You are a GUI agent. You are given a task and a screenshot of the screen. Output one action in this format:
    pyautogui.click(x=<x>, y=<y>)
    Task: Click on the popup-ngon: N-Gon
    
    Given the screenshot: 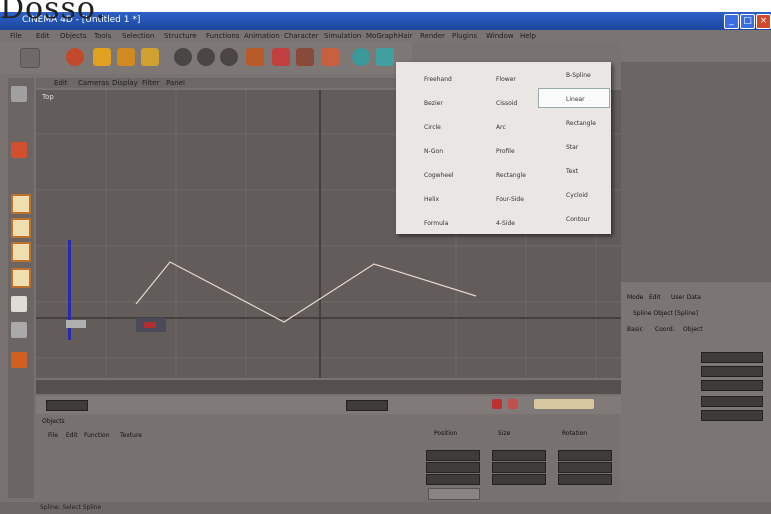 What is the action you would take?
    pyautogui.click(x=433, y=151)
    